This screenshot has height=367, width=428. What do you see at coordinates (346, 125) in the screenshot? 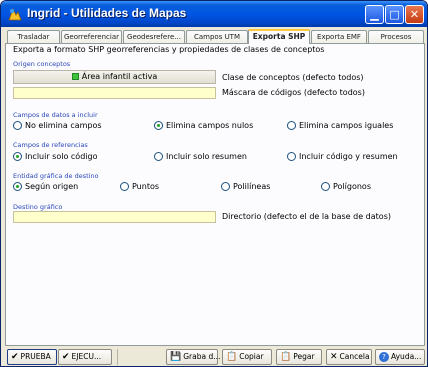
I see `radio-elimina-iguales-label: Elimina campos iguales` at bounding box center [346, 125].